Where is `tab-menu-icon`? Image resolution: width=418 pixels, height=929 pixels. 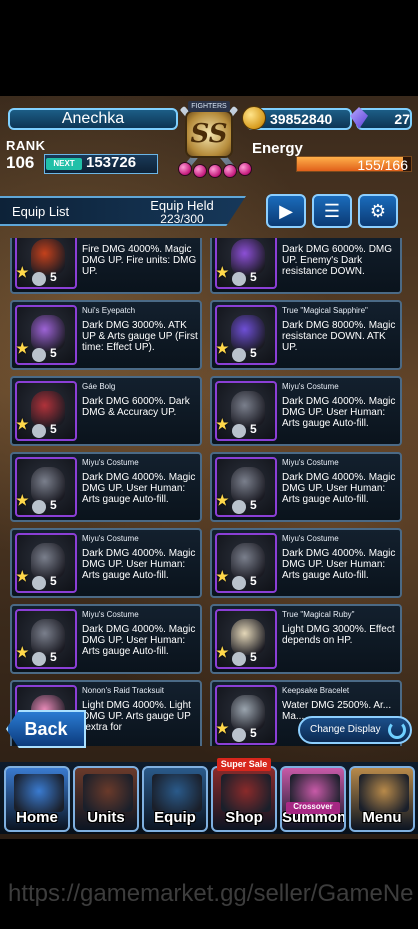 tab-menu-icon is located at coordinates (384, 793).